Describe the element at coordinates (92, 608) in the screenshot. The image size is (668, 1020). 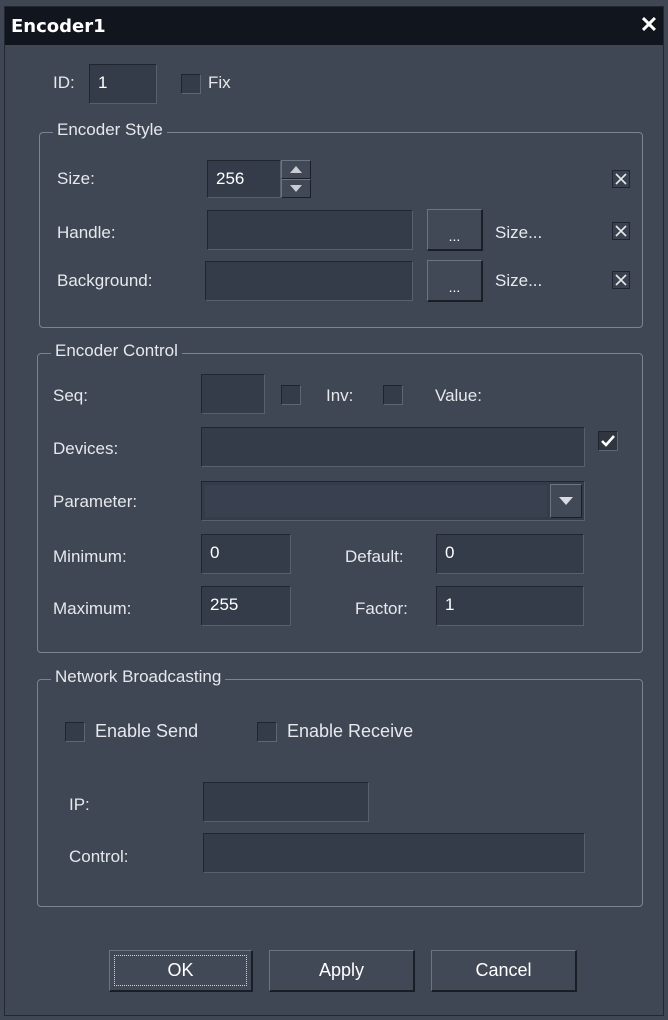
I see `maximum-label: Maximum:` at that location.